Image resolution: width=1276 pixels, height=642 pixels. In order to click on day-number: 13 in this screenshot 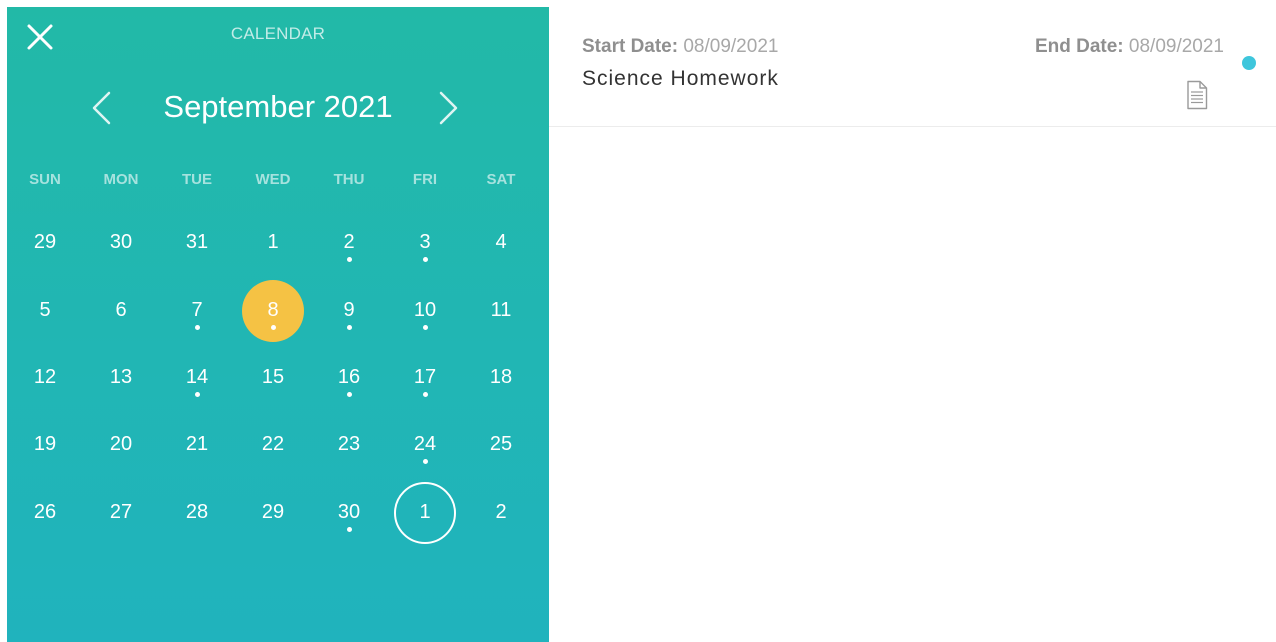, I will do `click(121, 377)`.